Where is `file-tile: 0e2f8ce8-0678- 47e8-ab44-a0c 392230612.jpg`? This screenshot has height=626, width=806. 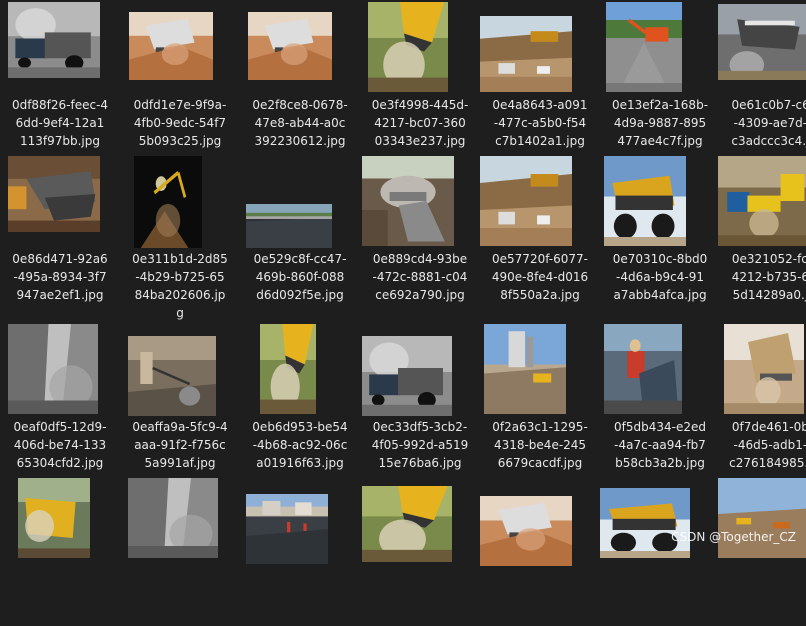
file-tile: 0e2f8ce8-0678- 47e8-ab44-a0c 392230612.jpg is located at coordinates (300, 75).